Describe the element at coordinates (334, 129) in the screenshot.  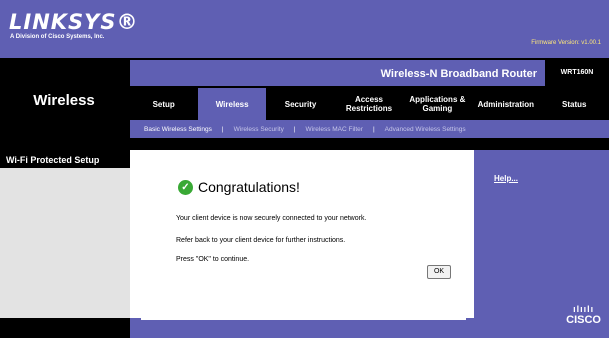
I see `subtab-wireless-mac-filter: Wireless MAC Filter` at that location.